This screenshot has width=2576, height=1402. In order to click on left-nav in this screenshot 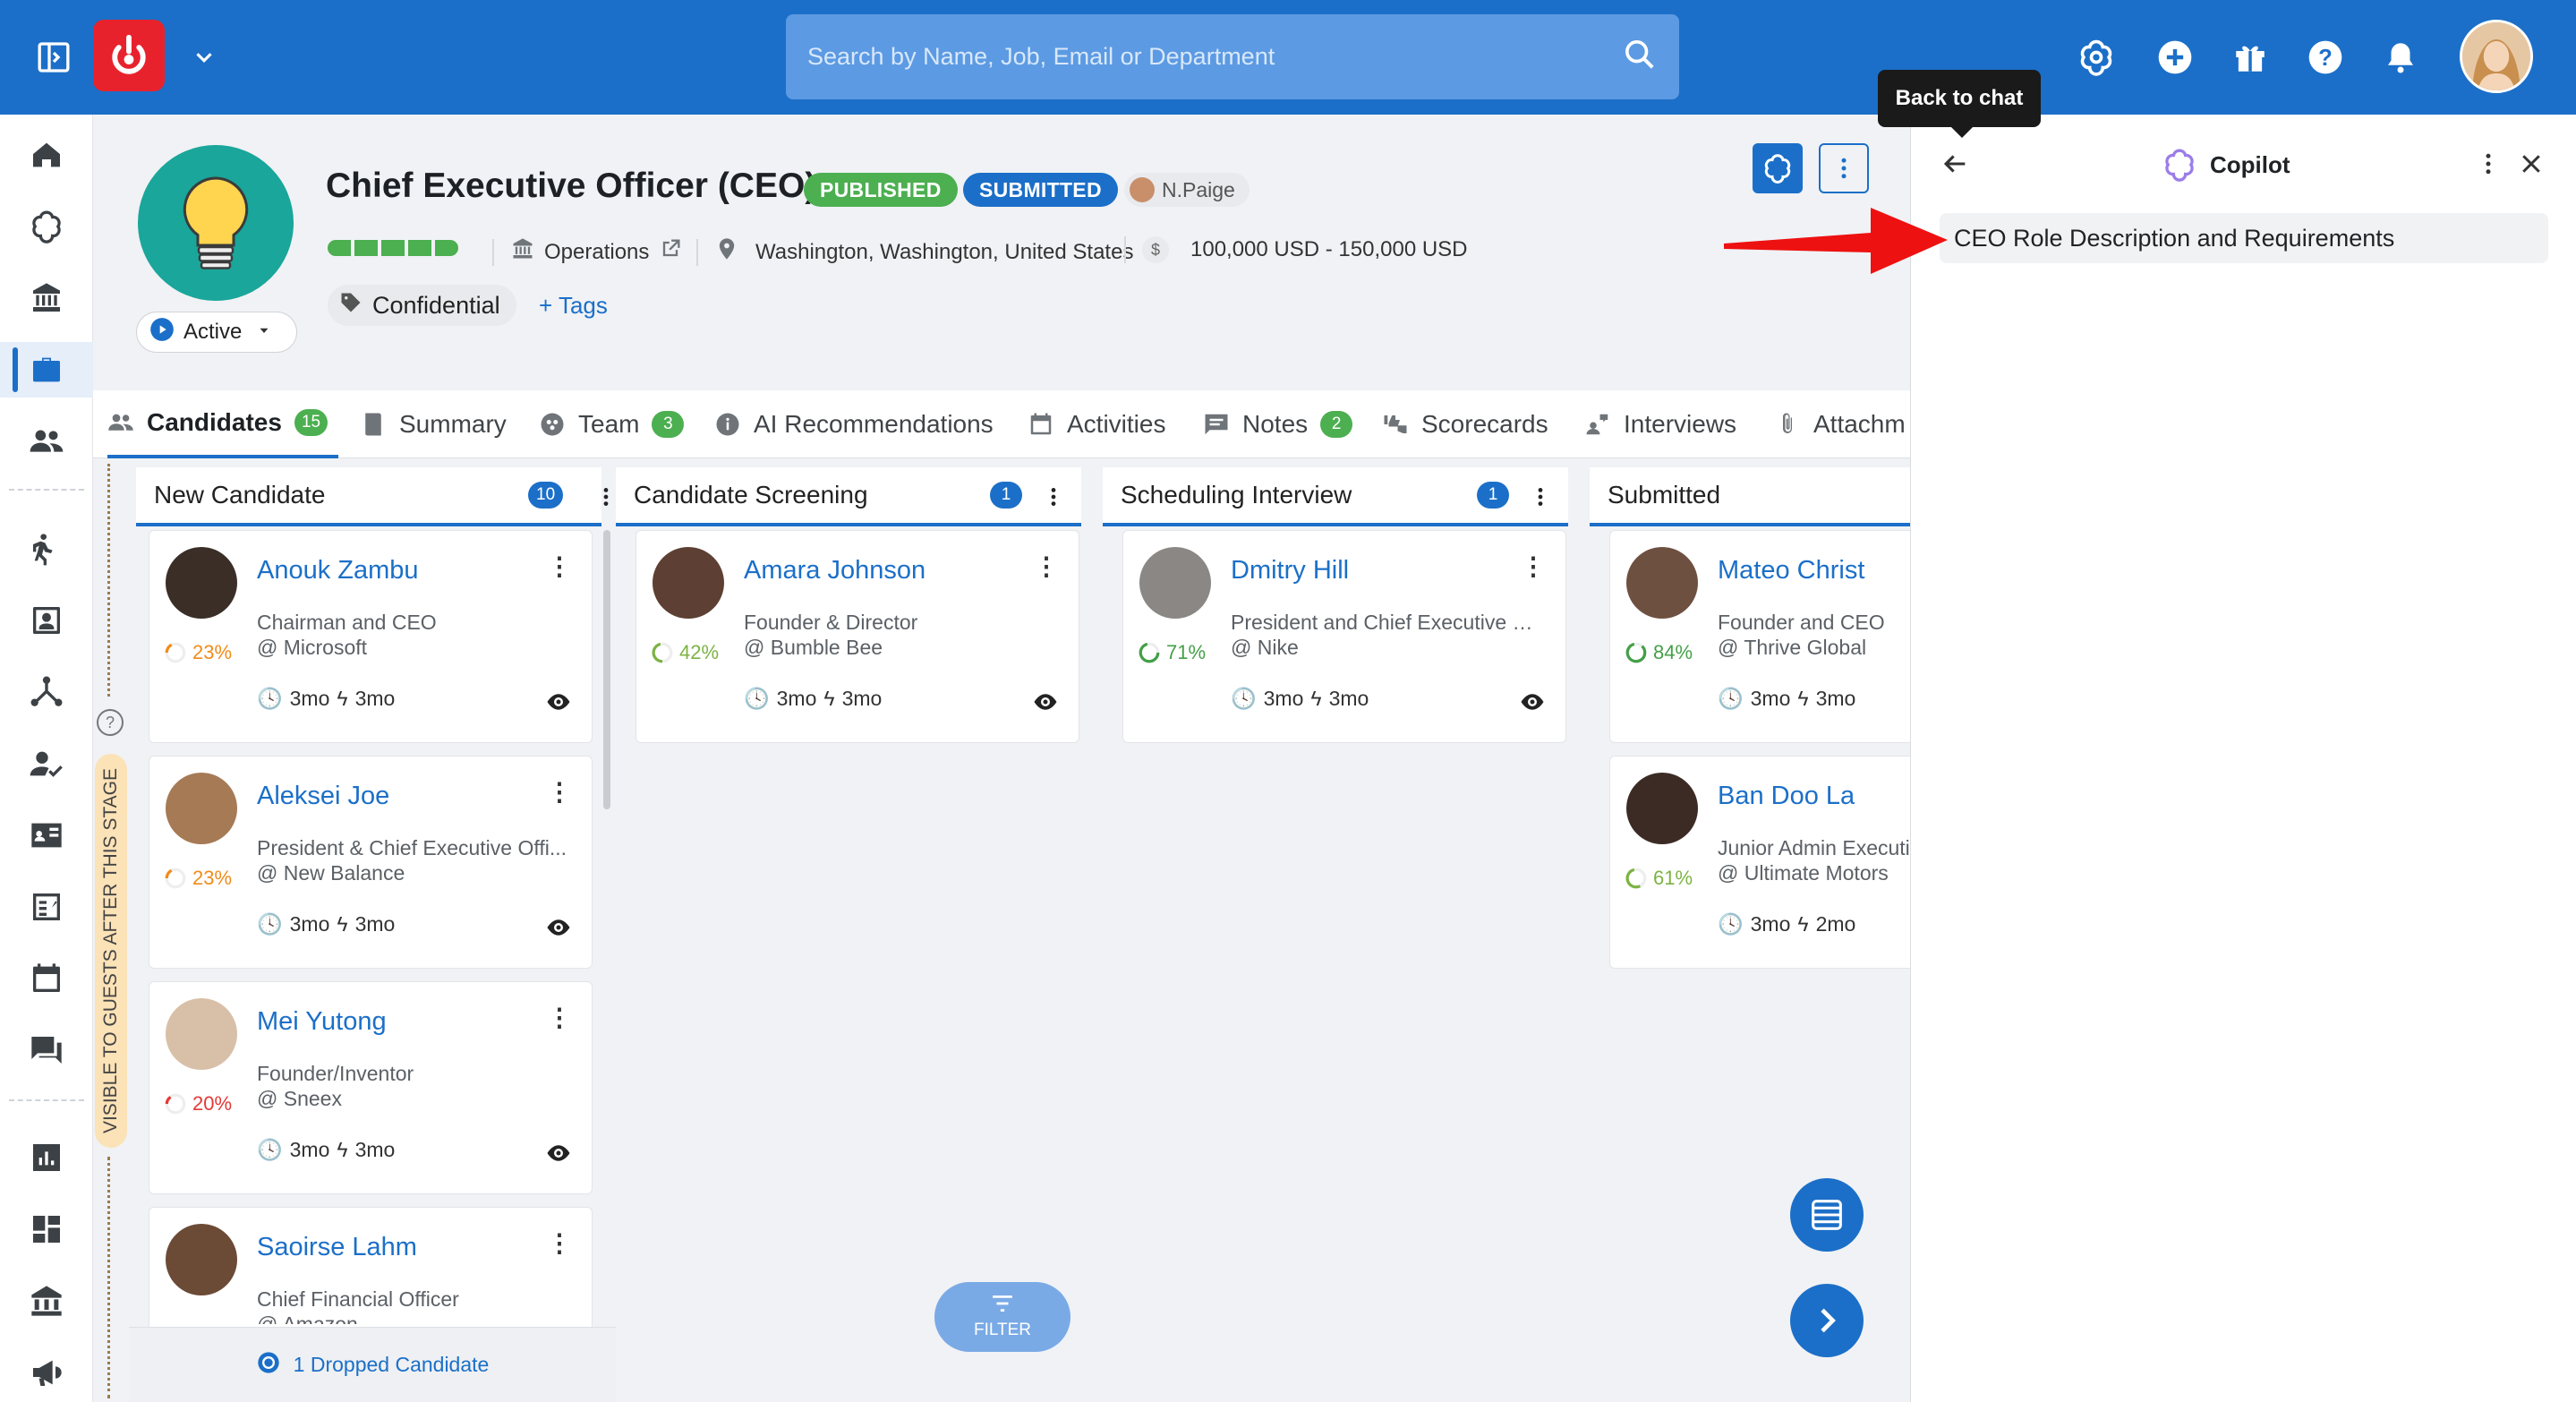, I will do `click(46, 758)`.